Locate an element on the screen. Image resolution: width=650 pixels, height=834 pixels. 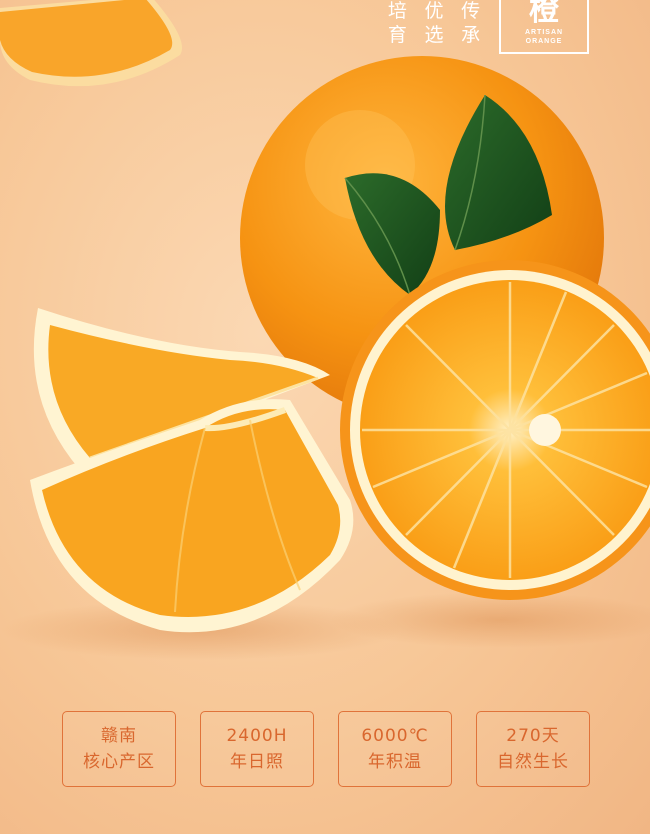
feature-subtitle: 核心产区 is located at coordinates (119, 762).